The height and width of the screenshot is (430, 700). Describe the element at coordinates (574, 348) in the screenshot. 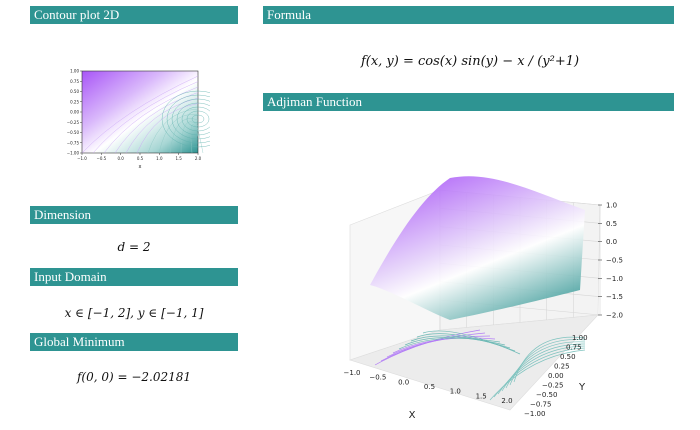

I see `surface-y-tick-label: 0.75` at that location.